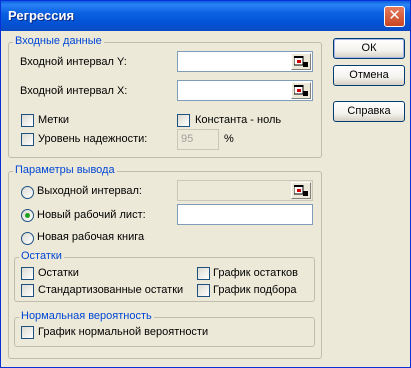  Describe the element at coordinates (369, 75) in the screenshot. I see `cancel-button: Отмена` at that location.